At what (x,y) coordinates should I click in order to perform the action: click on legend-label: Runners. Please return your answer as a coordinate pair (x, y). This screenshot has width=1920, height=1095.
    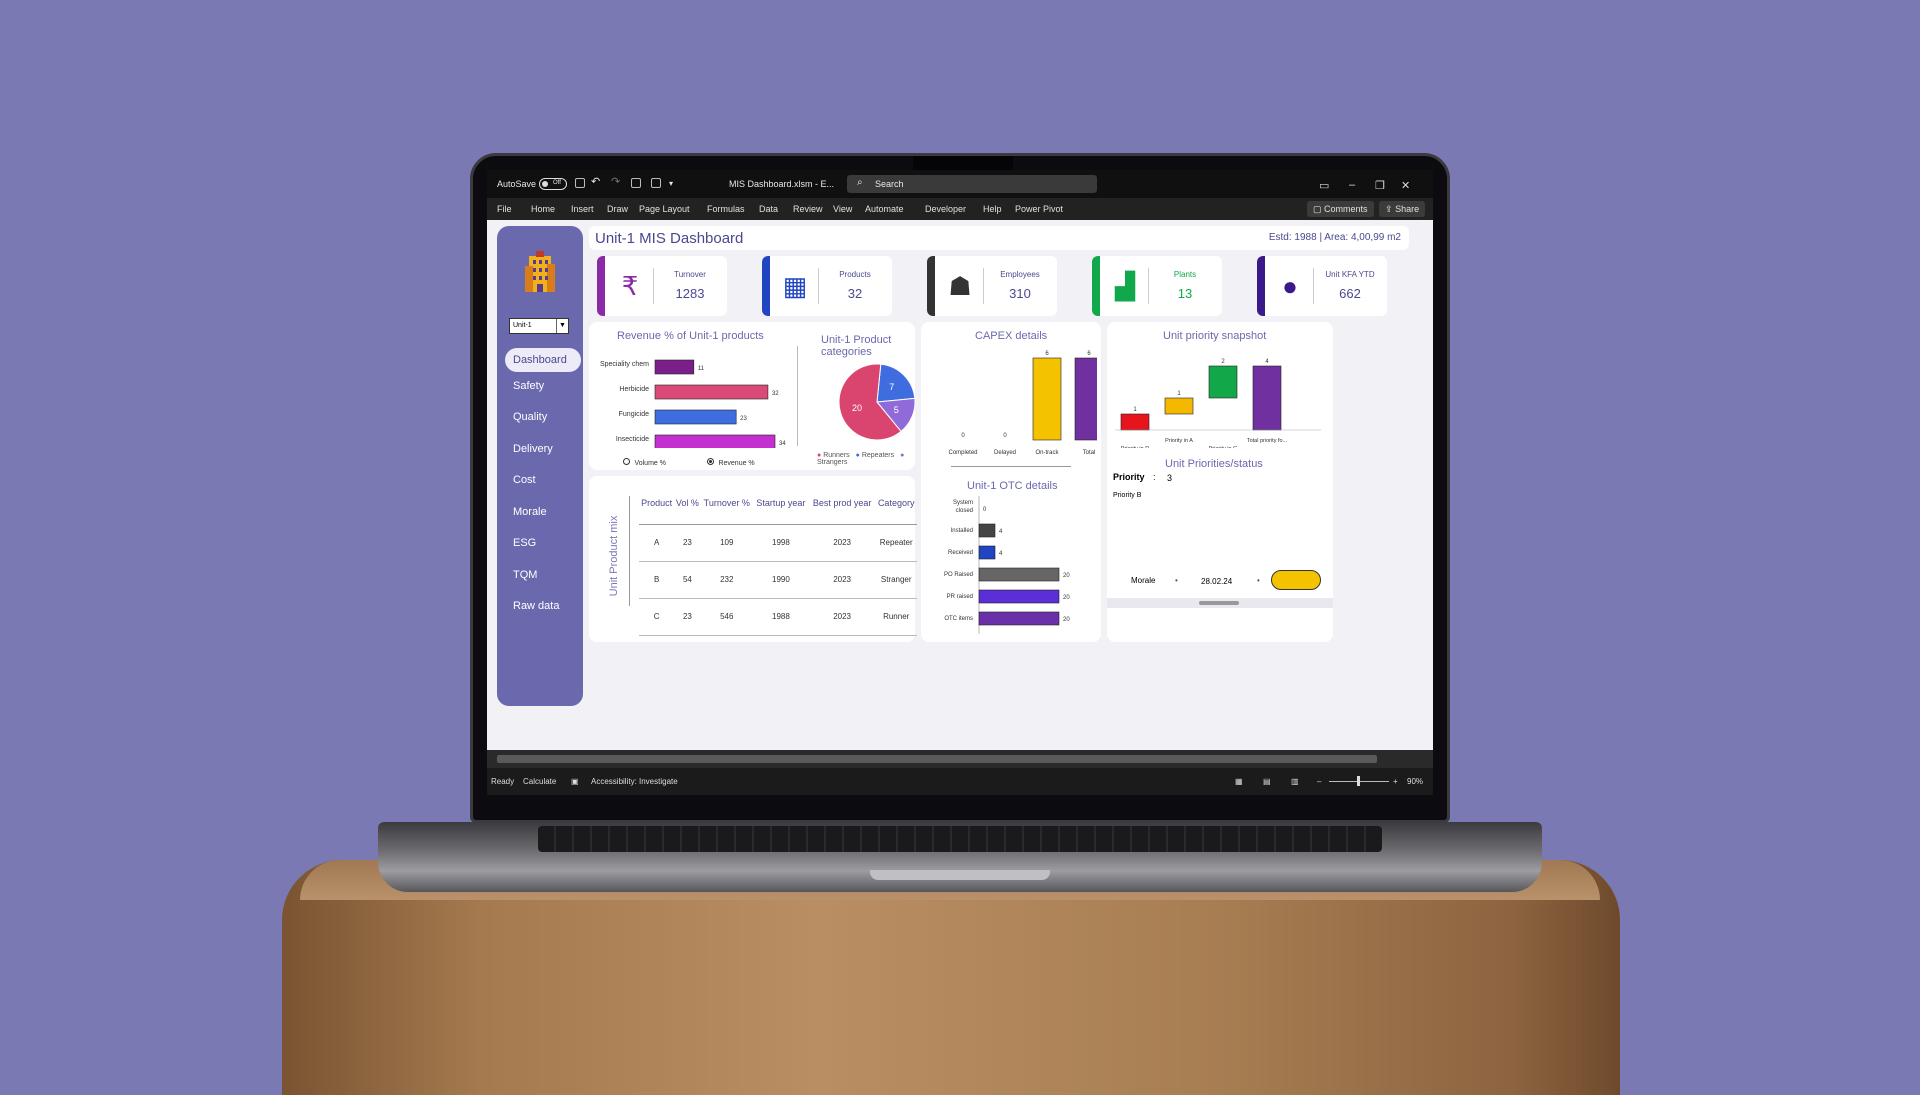
    Looking at the image, I should click on (836, 455).